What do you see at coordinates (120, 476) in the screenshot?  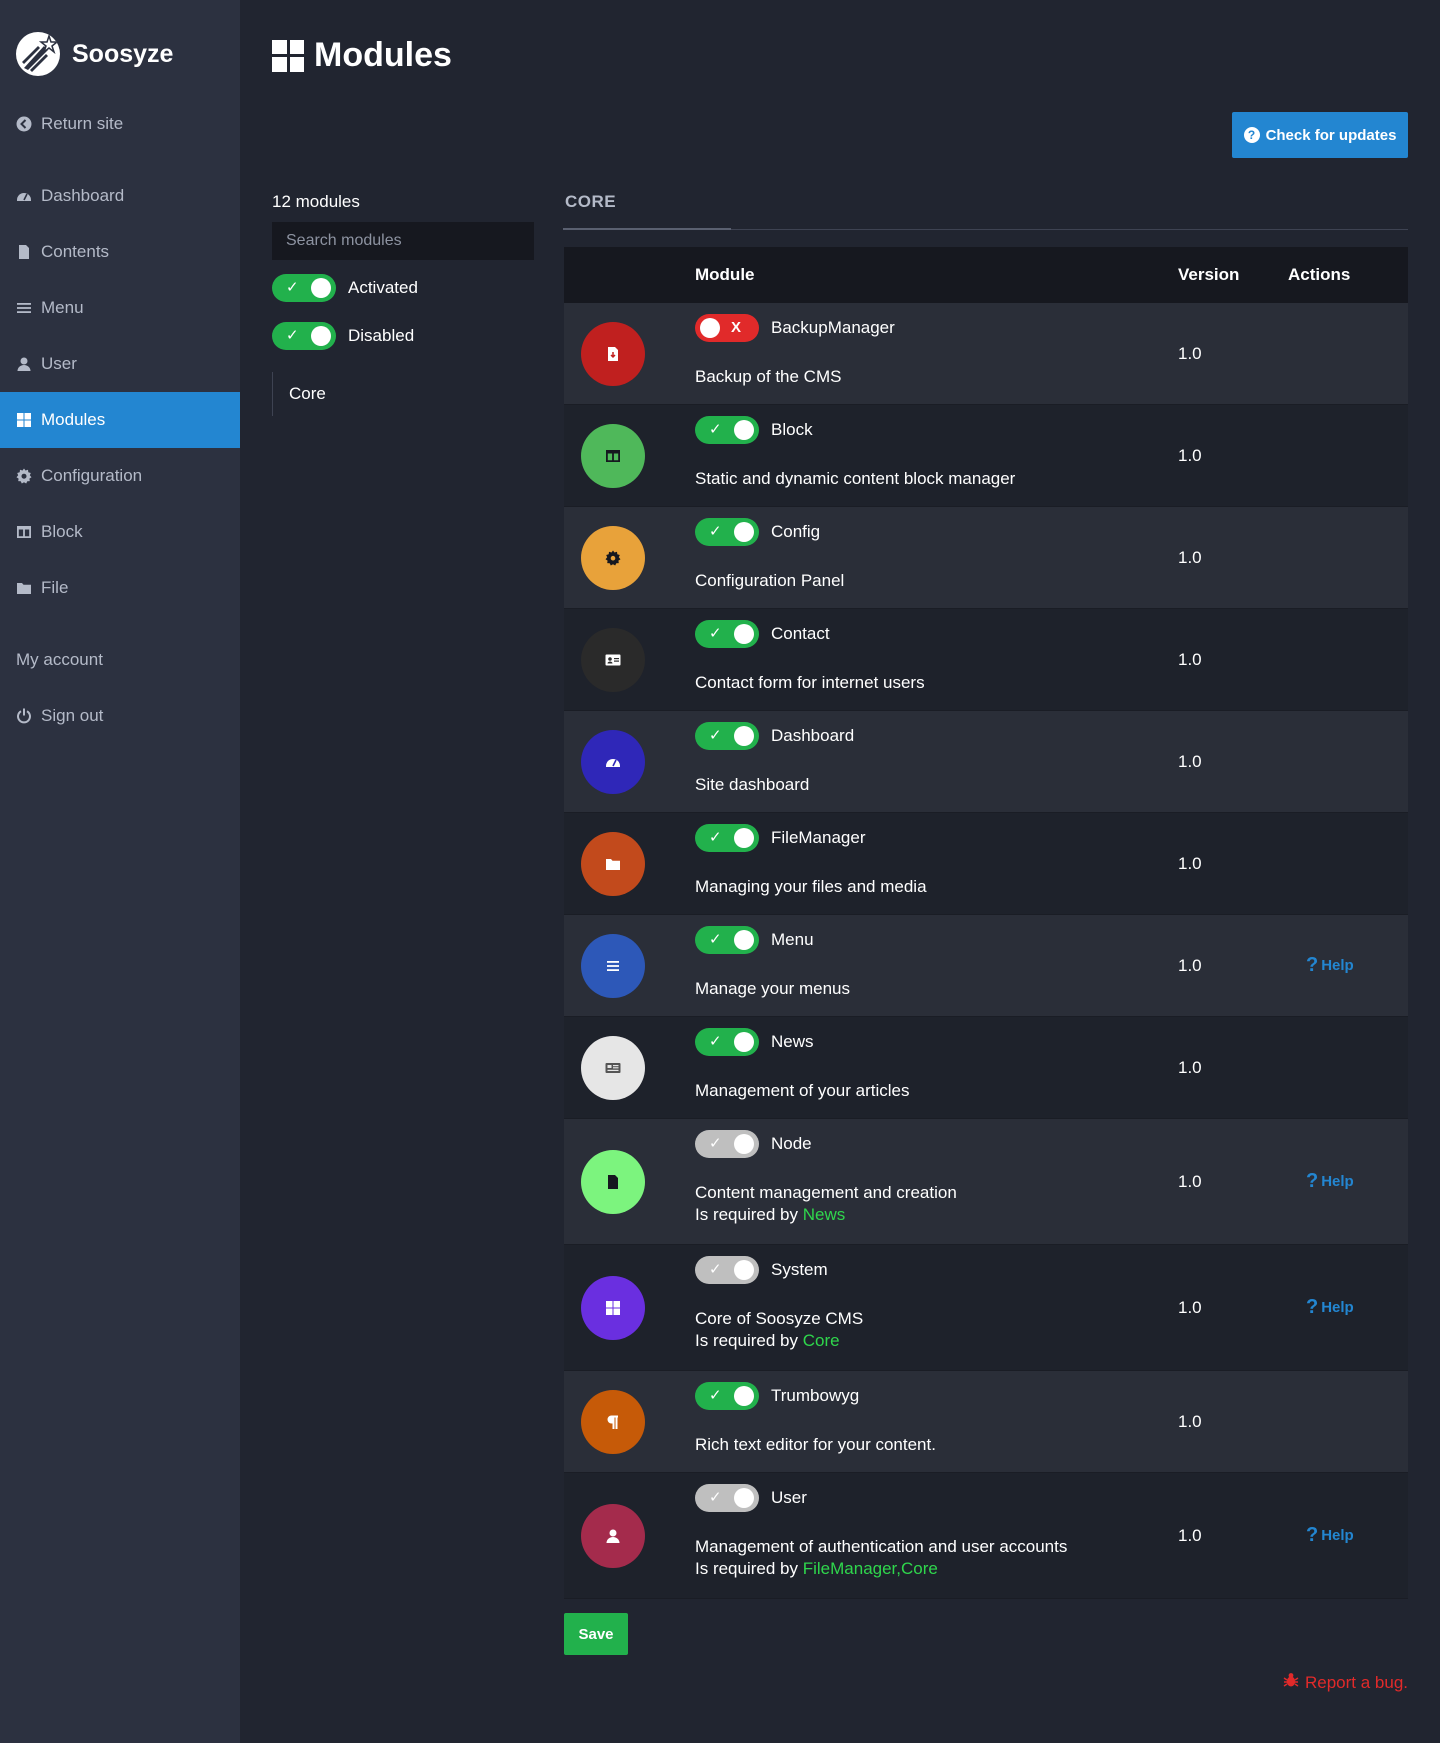 I see `sidebar-item-configuration: Configuration` at bounding box center [120, 476].